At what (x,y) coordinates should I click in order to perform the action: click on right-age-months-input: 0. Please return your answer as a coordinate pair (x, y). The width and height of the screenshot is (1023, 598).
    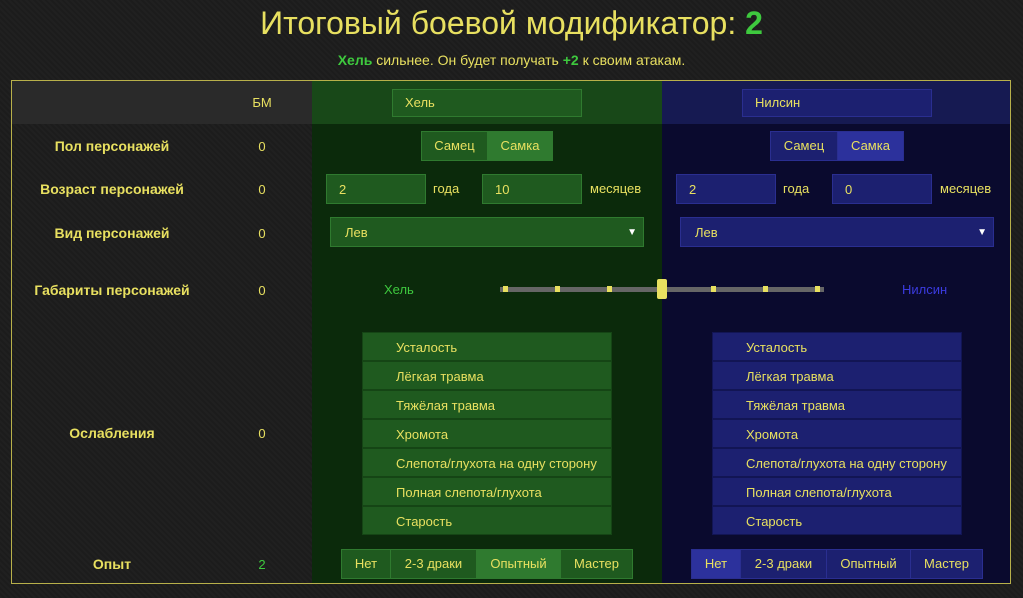
    Looking at the image, I should click on (882, 189).